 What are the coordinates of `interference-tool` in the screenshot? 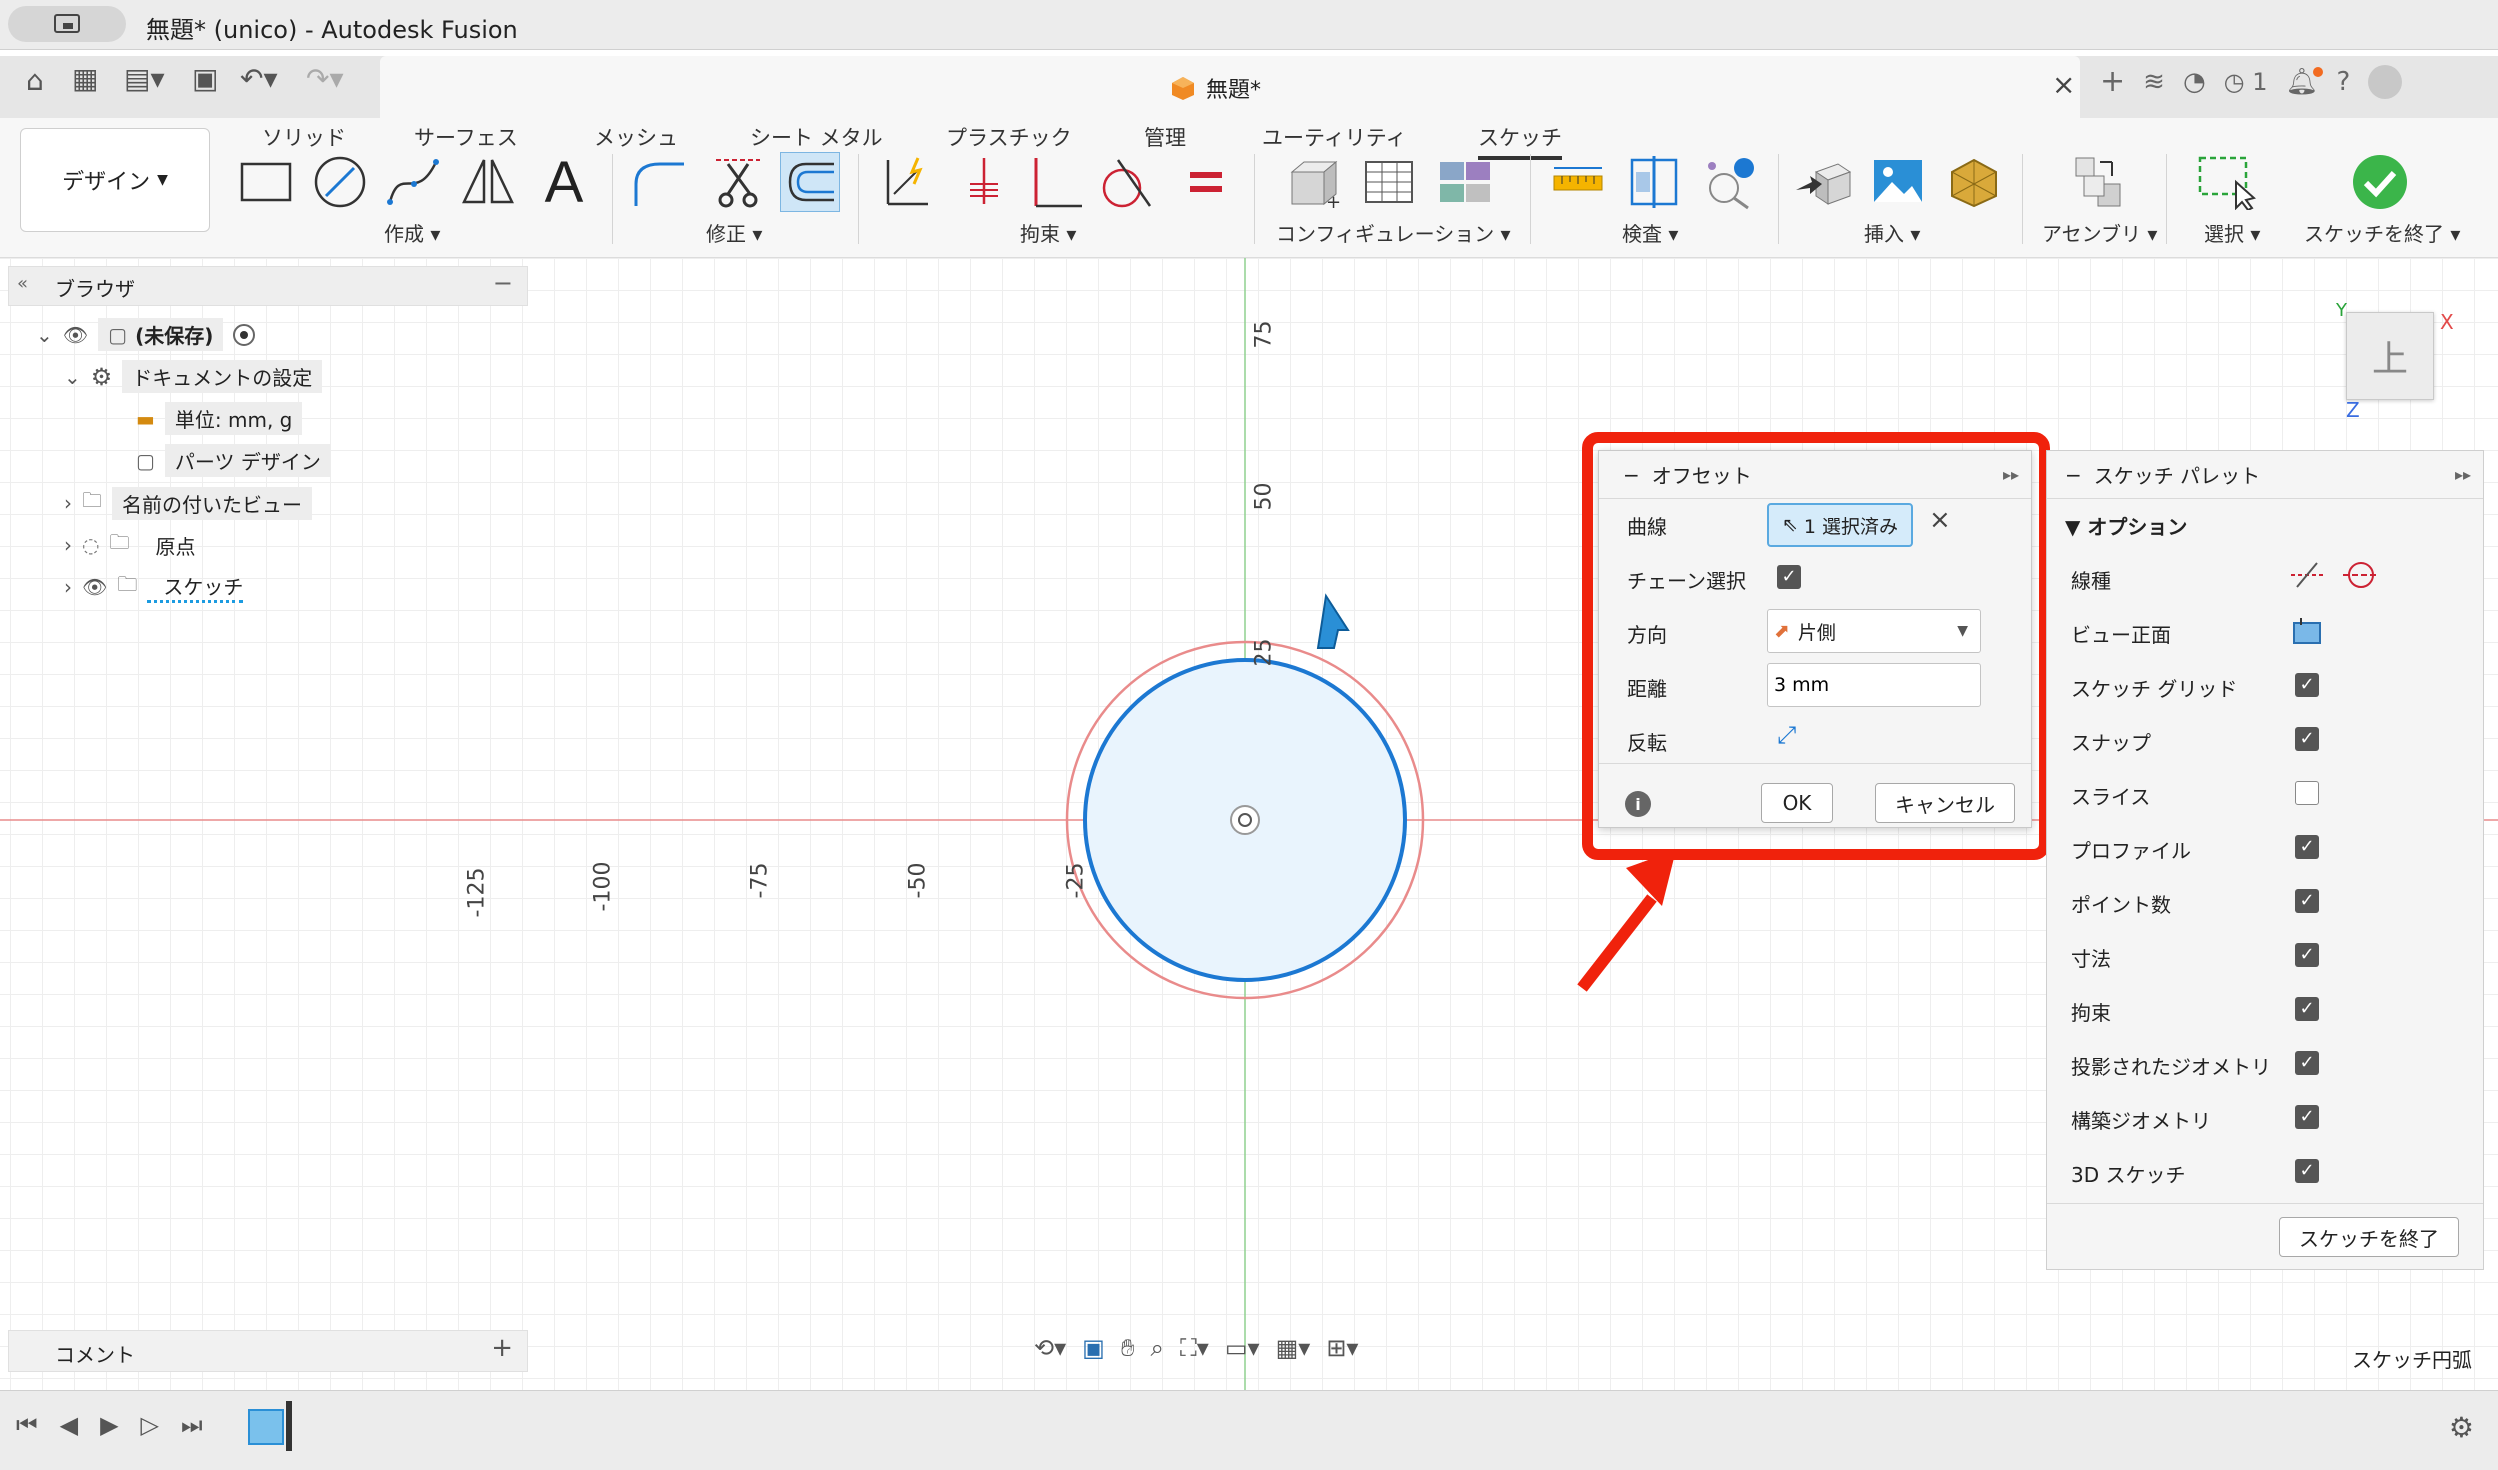 It's located at (1730, 182).